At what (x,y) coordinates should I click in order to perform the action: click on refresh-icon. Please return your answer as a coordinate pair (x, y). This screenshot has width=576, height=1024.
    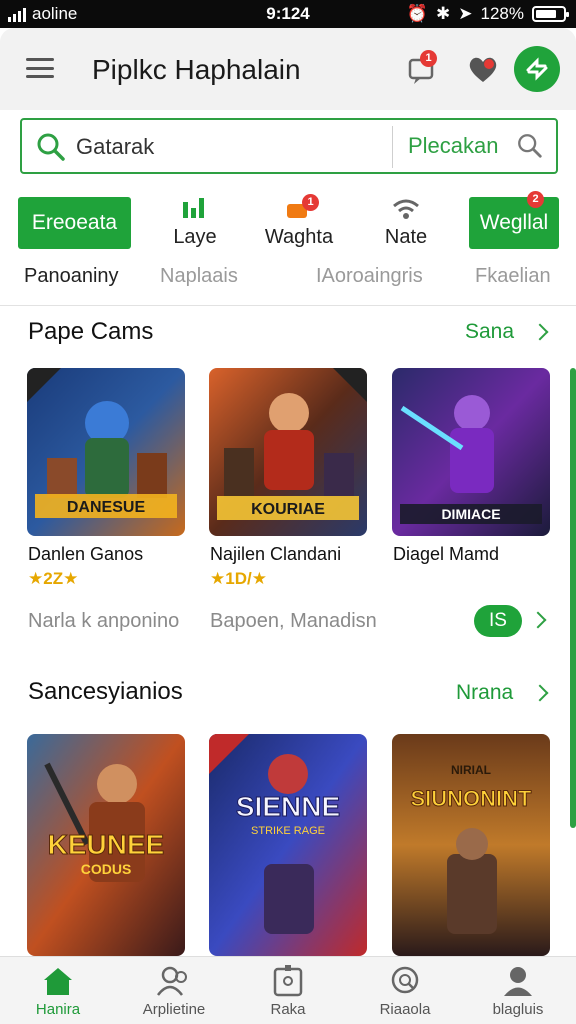
    Looking at the image, I should click on (537, 69).